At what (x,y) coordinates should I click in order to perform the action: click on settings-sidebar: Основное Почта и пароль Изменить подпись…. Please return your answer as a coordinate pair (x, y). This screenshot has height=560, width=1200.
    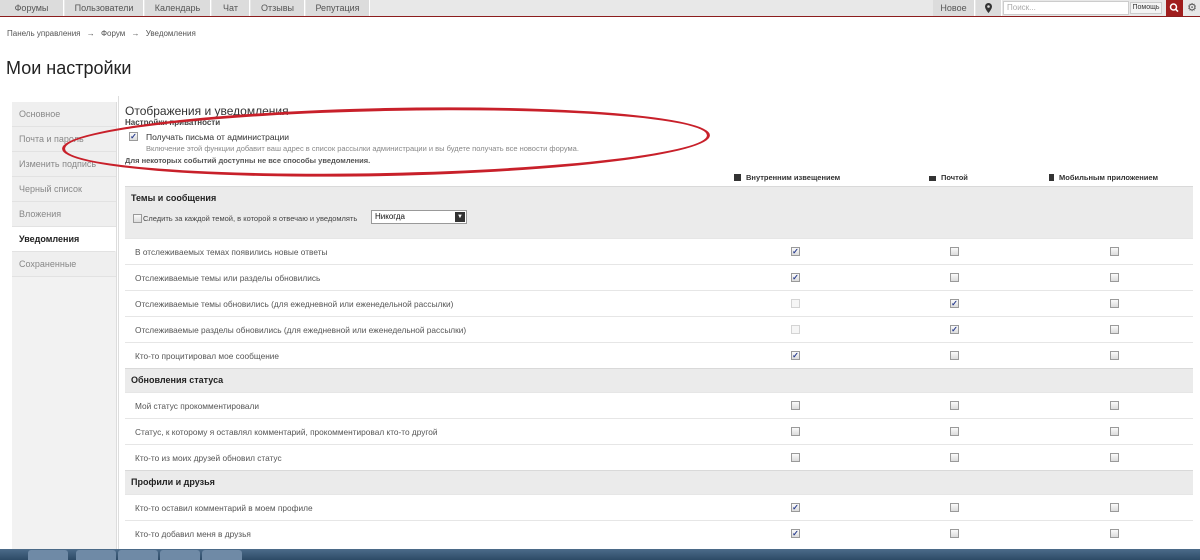
    Looking at the image, I should click on (64, 326).